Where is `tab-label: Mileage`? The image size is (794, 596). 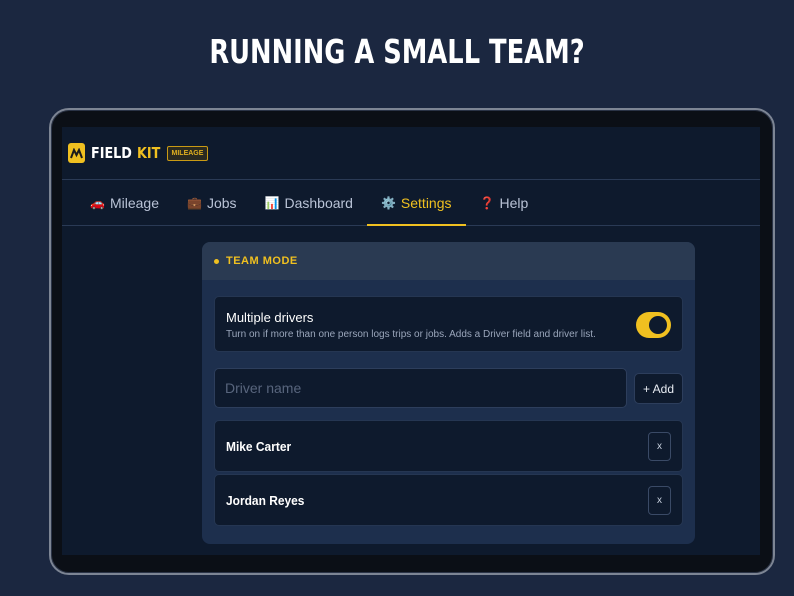
tab-label: Mileage is located at coordinates (134, 202).